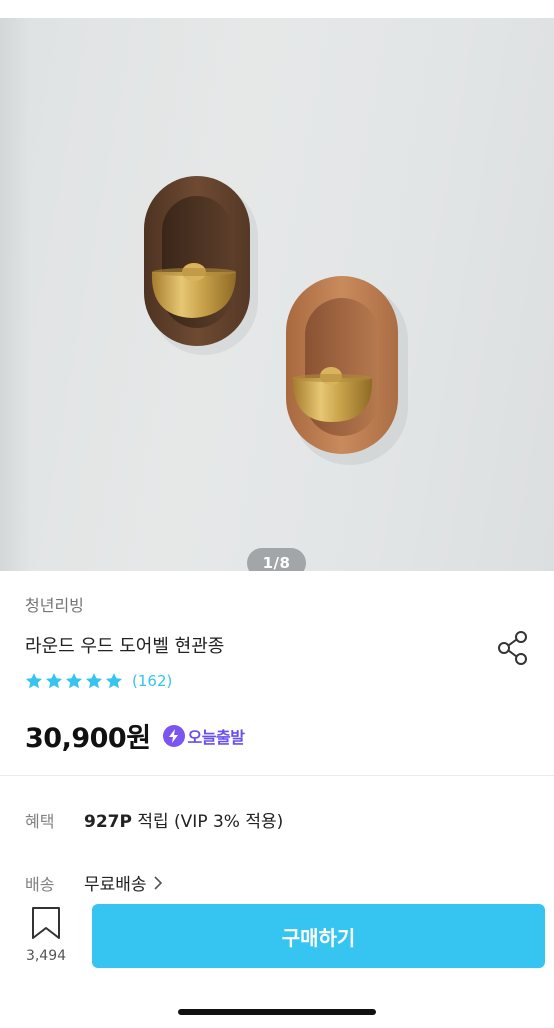  I want to click on share-button, so click(513, 648).